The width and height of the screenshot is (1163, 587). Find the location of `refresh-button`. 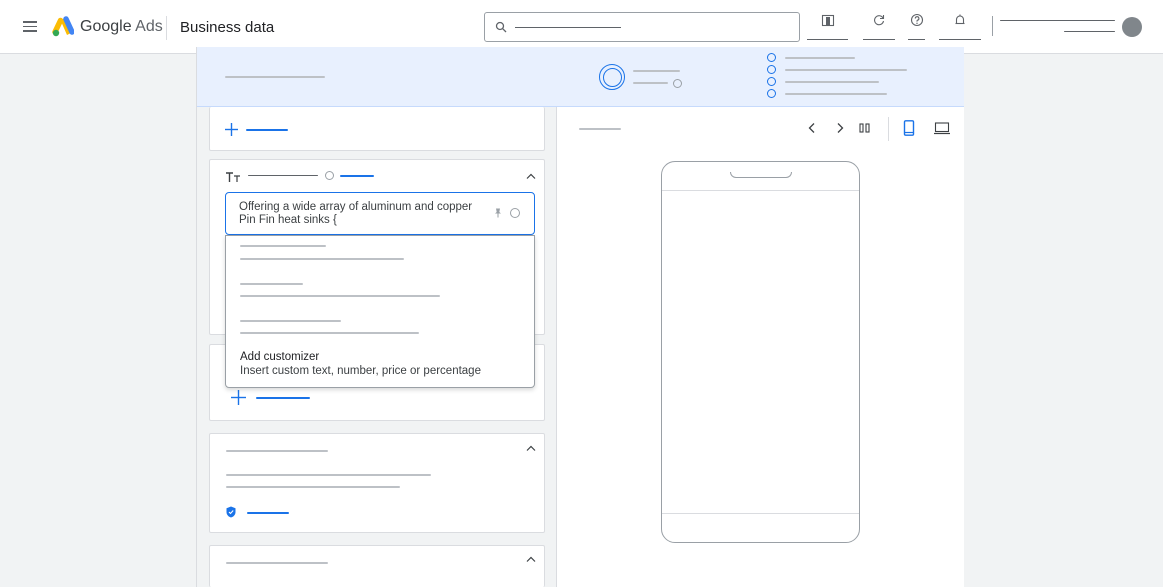

refresh-button is located at coordinates (879, 25).